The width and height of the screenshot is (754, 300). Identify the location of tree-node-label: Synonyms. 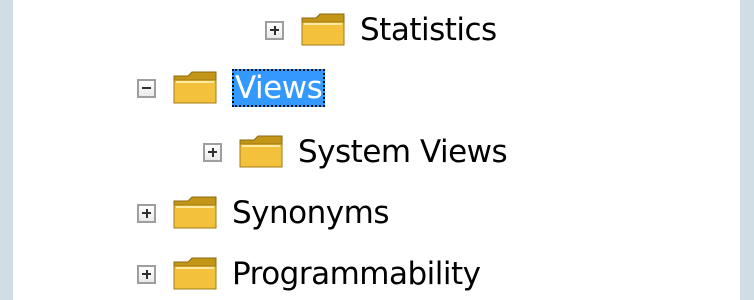
(310, 213).